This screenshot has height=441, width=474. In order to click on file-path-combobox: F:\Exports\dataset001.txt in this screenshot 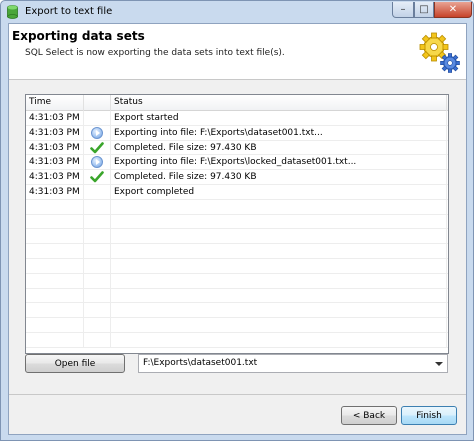, I will do `click(293, 363)`.